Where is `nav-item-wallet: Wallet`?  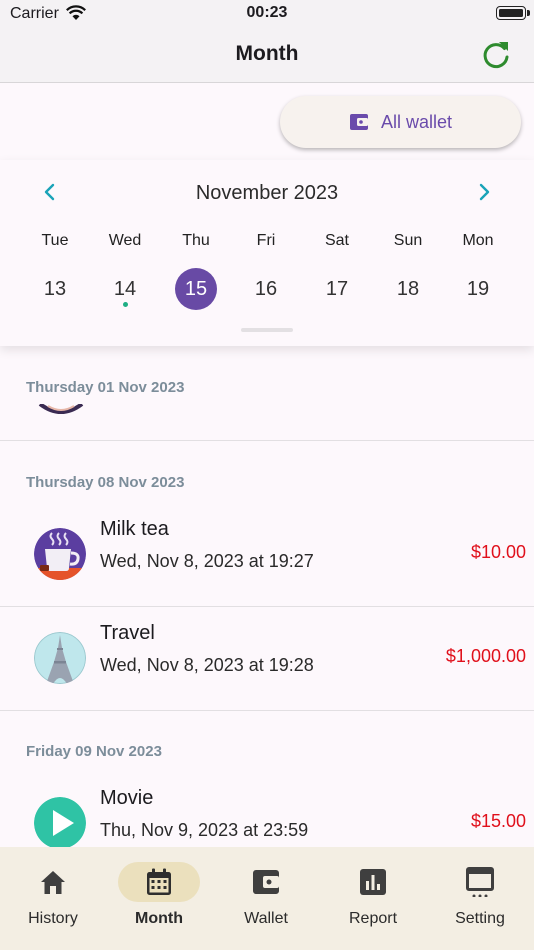 nav-item-wallet: Wallet is located at coordinates (266, 898).